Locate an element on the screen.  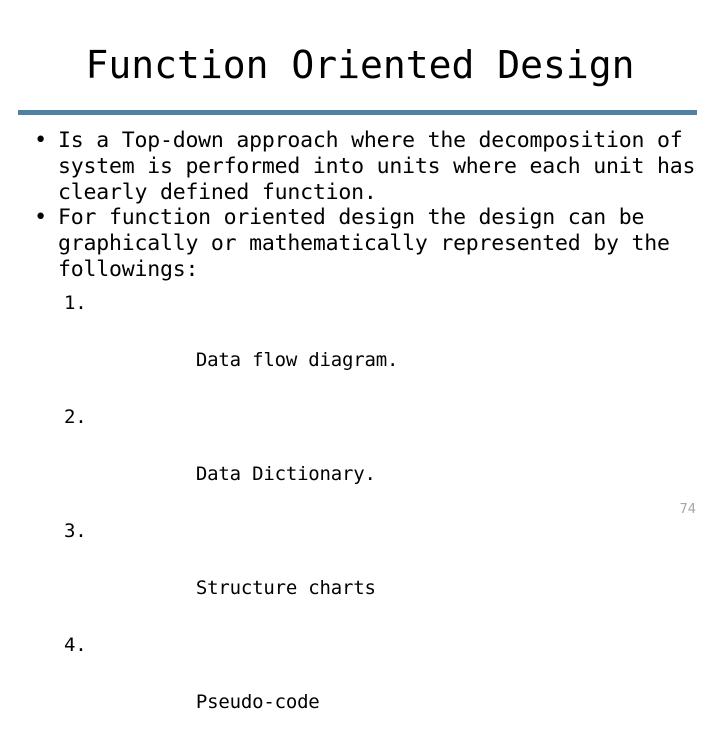
page-title: Function Oriented Design is located at coordinates (360, 65).